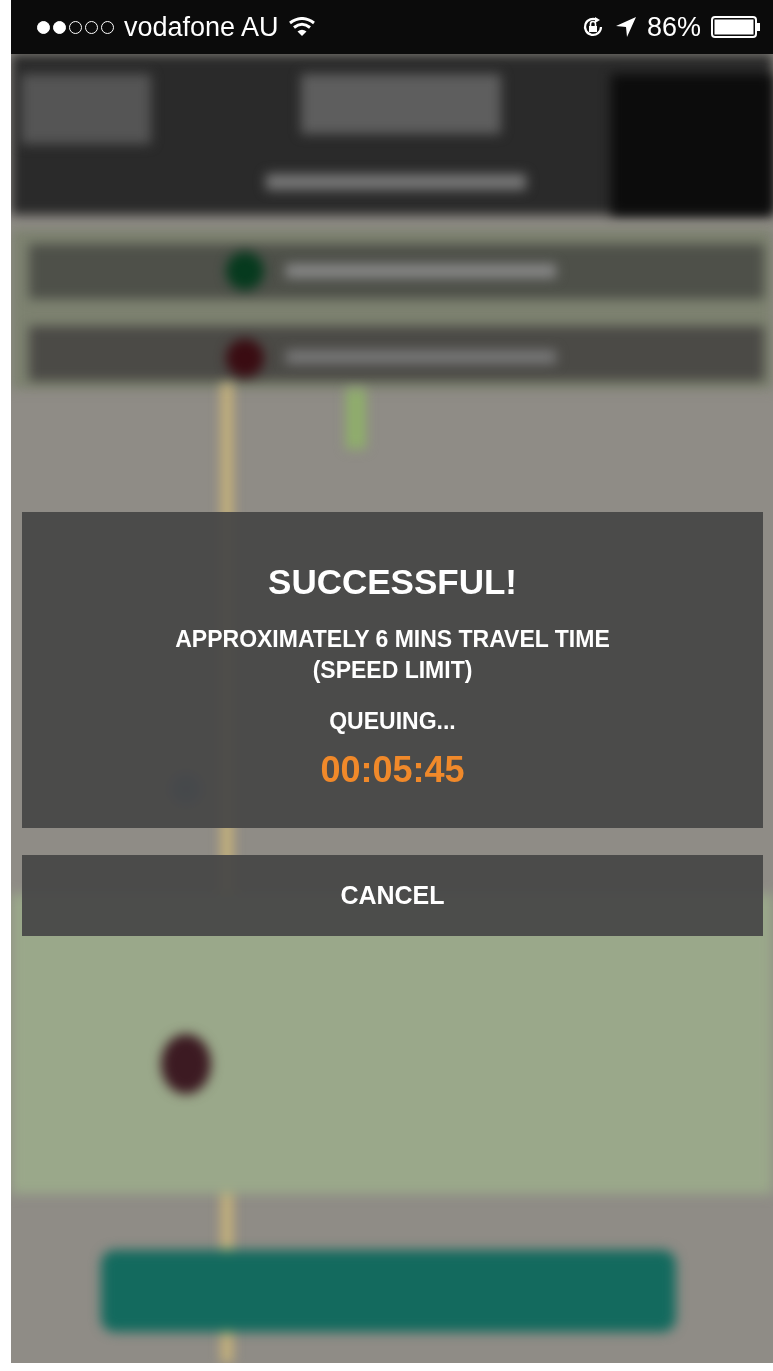 The image size is (773, 1371). What do you see at coordinates (392, 582) in the screenshot?
I see `dialog-title: SUCCESSFUL!` at bounding box center [392, 582].